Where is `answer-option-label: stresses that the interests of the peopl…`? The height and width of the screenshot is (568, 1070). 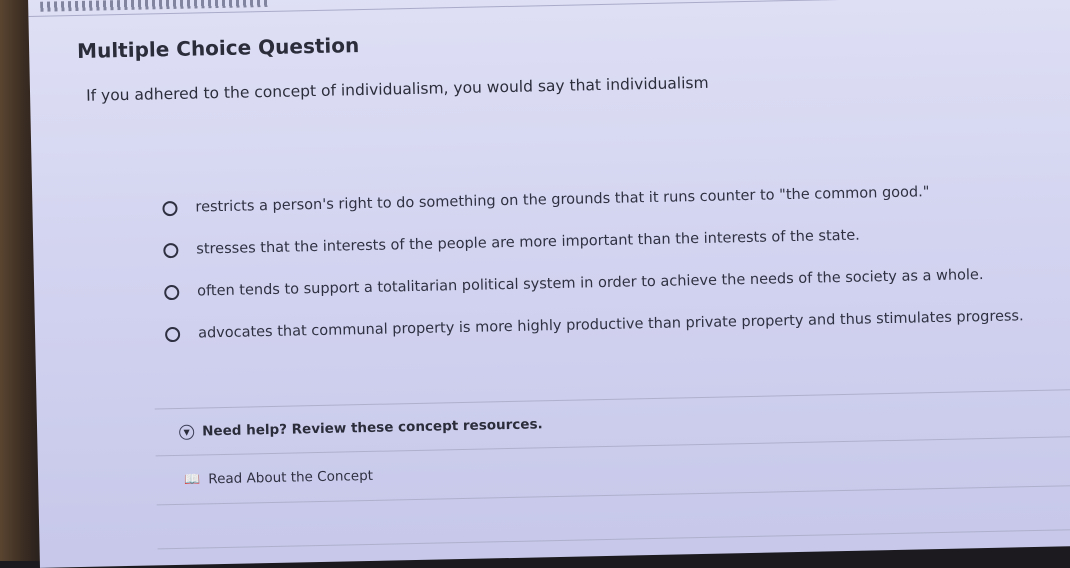 answer-option-label: stresses that the interests of the peopl… is located at coordinates (528, 242).